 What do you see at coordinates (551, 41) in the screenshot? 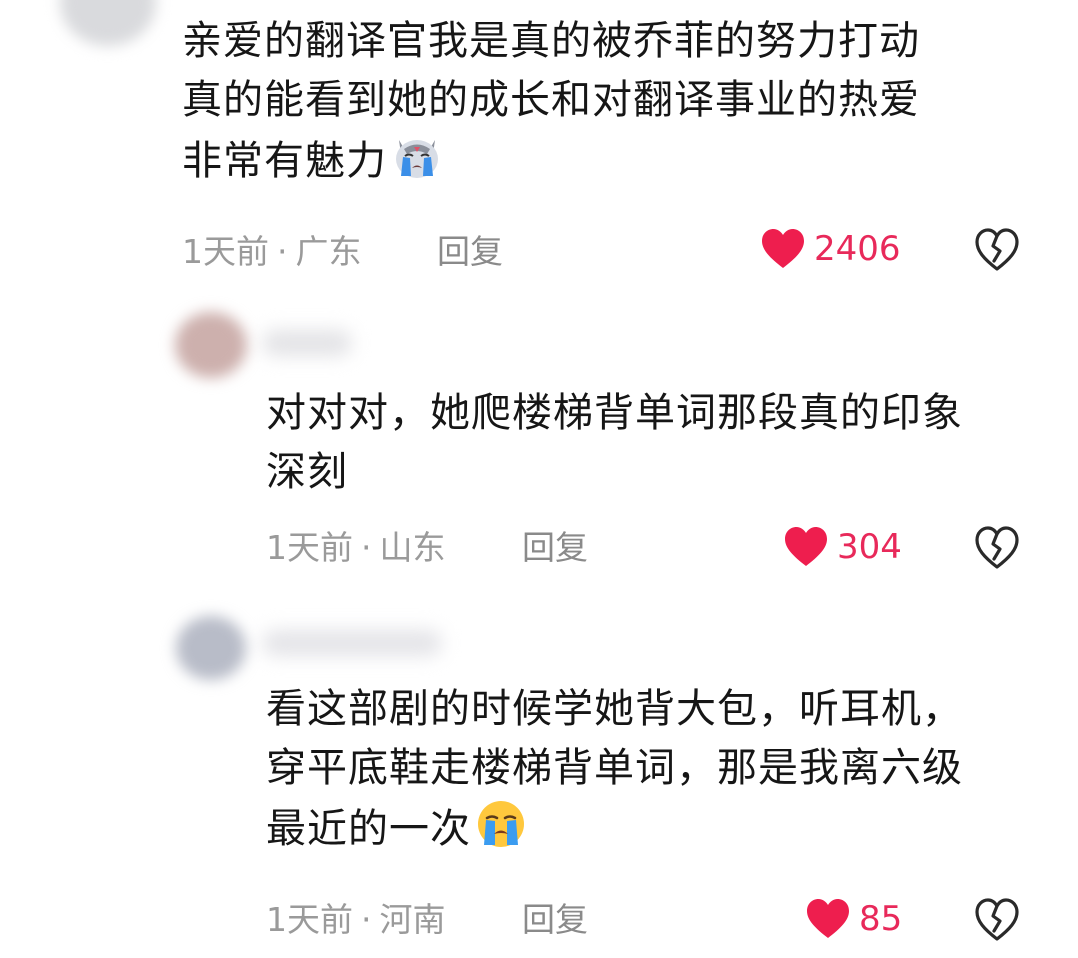
I see `comment-text-line: 亲爱的翻译官我是真的被乔菲的努力打动` at bounding box center [551, 41].